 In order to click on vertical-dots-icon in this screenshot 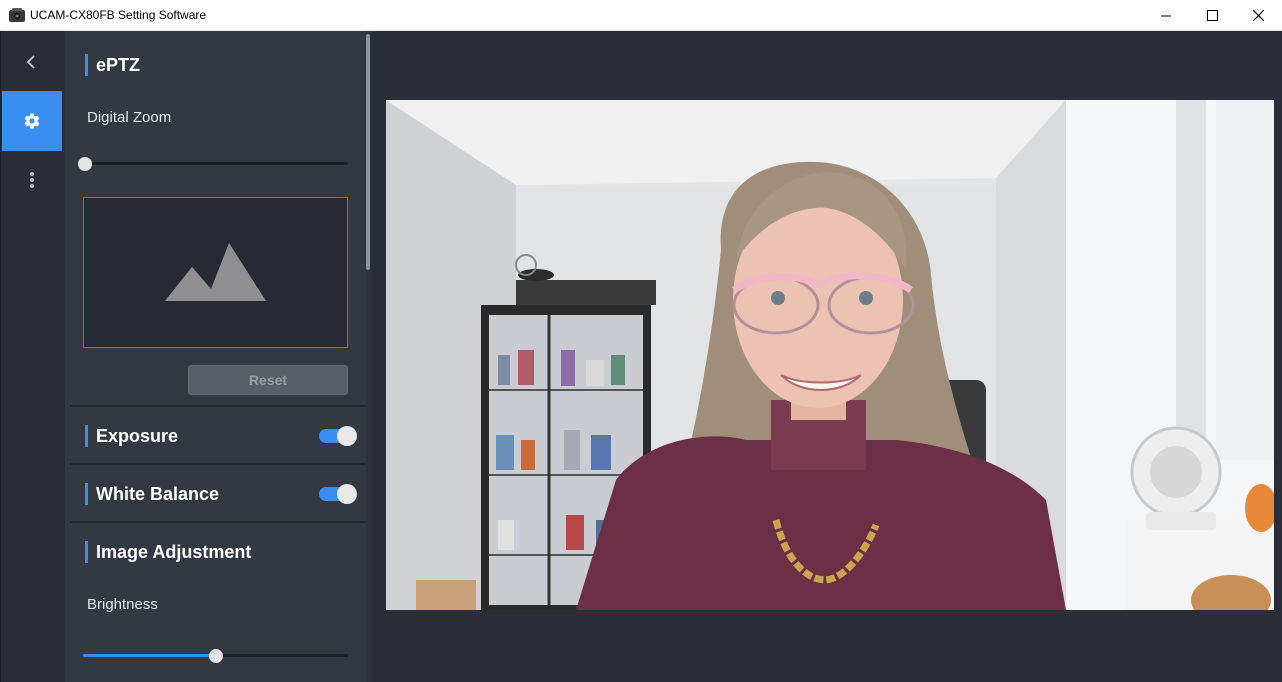, I will do `click(32, 180)`.